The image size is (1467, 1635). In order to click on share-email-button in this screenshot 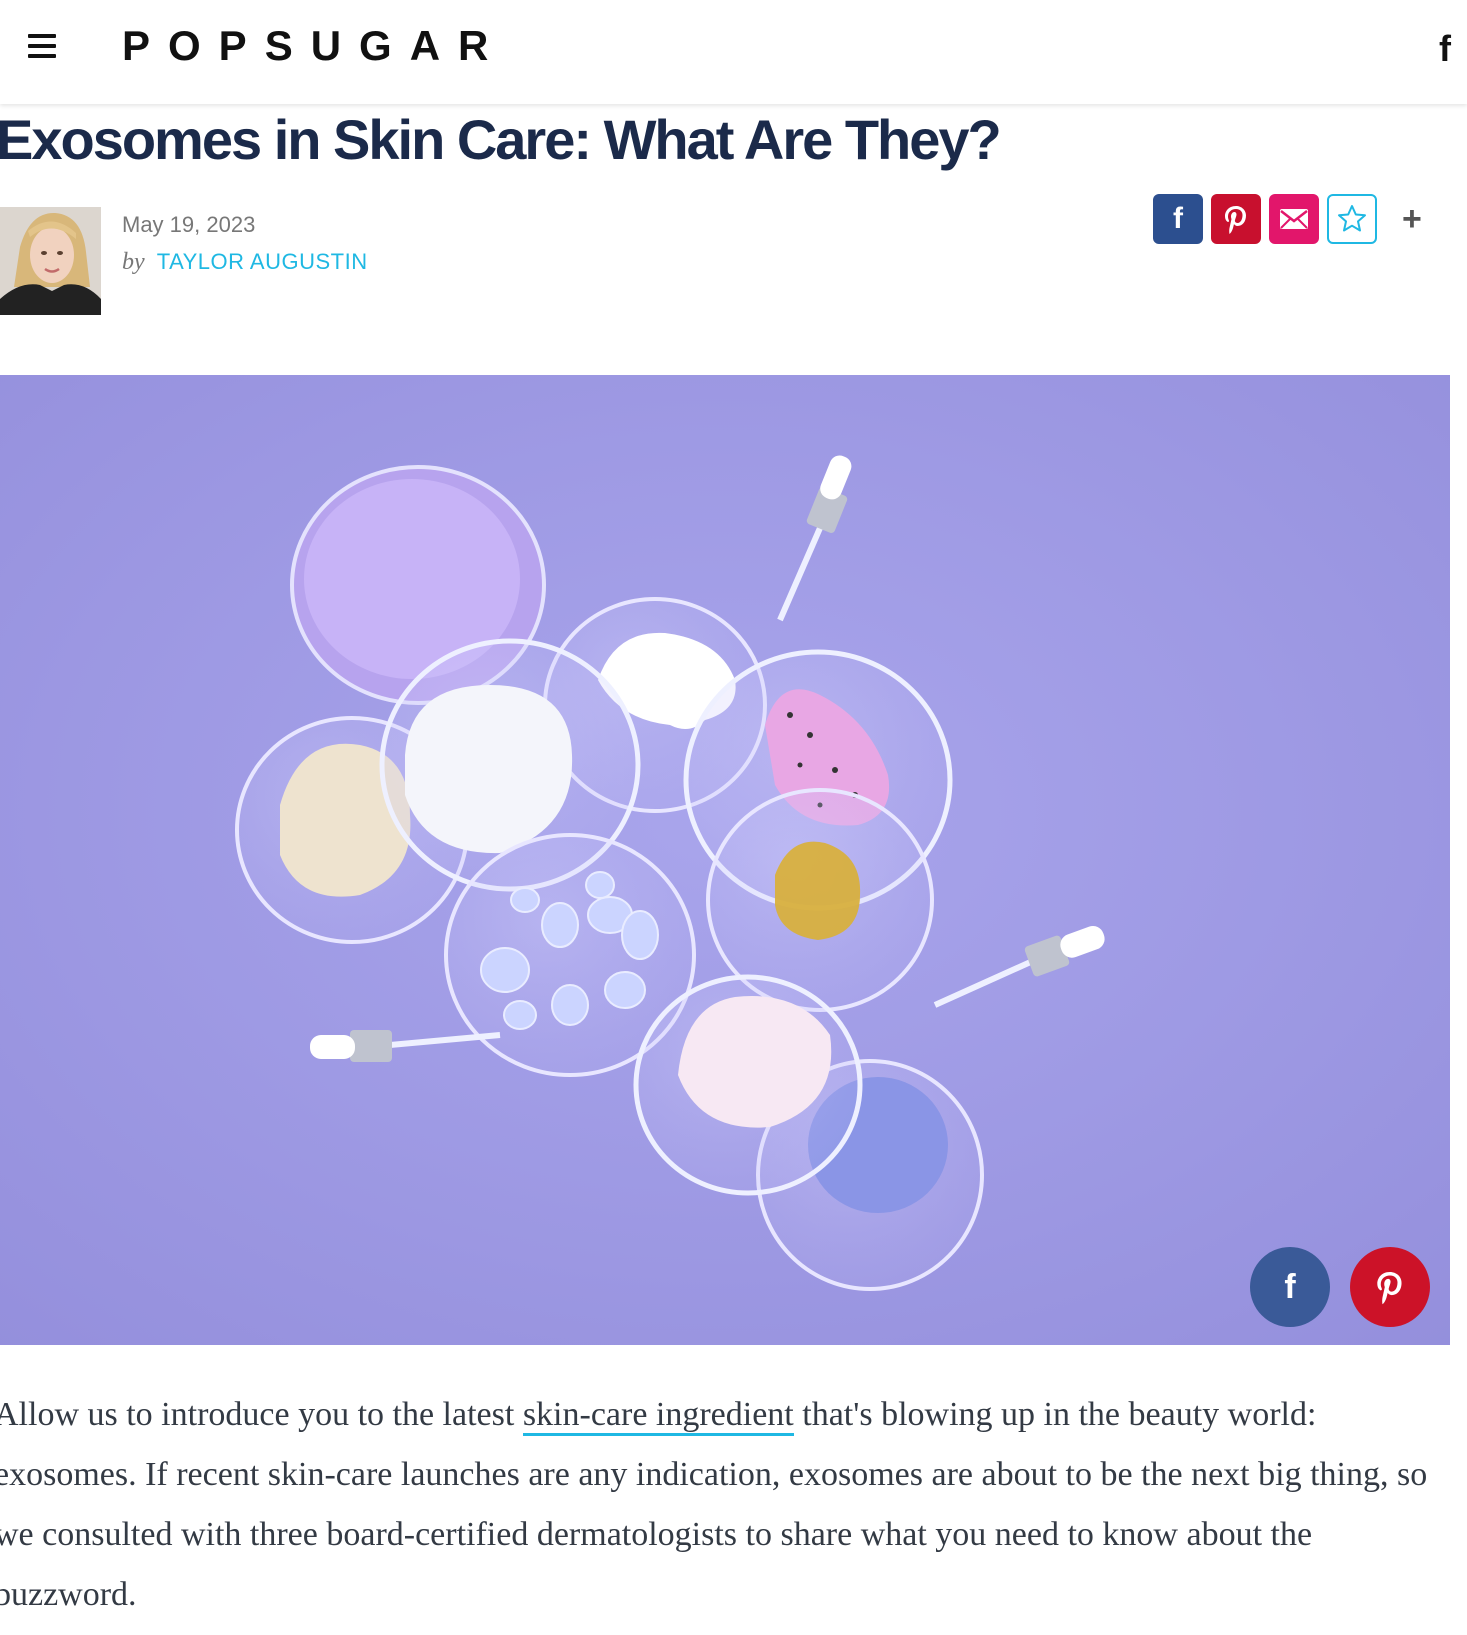, I will do `click(1294, 219)`.